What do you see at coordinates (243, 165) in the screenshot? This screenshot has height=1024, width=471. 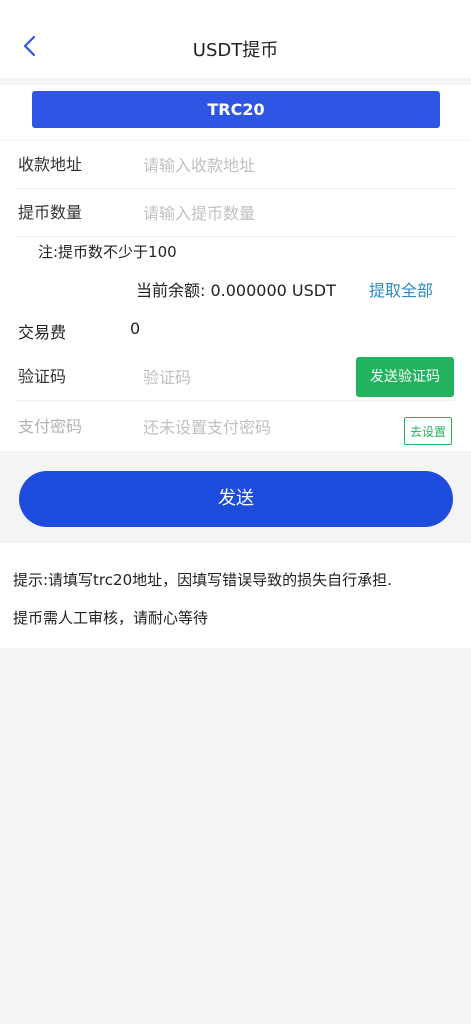 I see `address-input` at bounding box center [243, 165].